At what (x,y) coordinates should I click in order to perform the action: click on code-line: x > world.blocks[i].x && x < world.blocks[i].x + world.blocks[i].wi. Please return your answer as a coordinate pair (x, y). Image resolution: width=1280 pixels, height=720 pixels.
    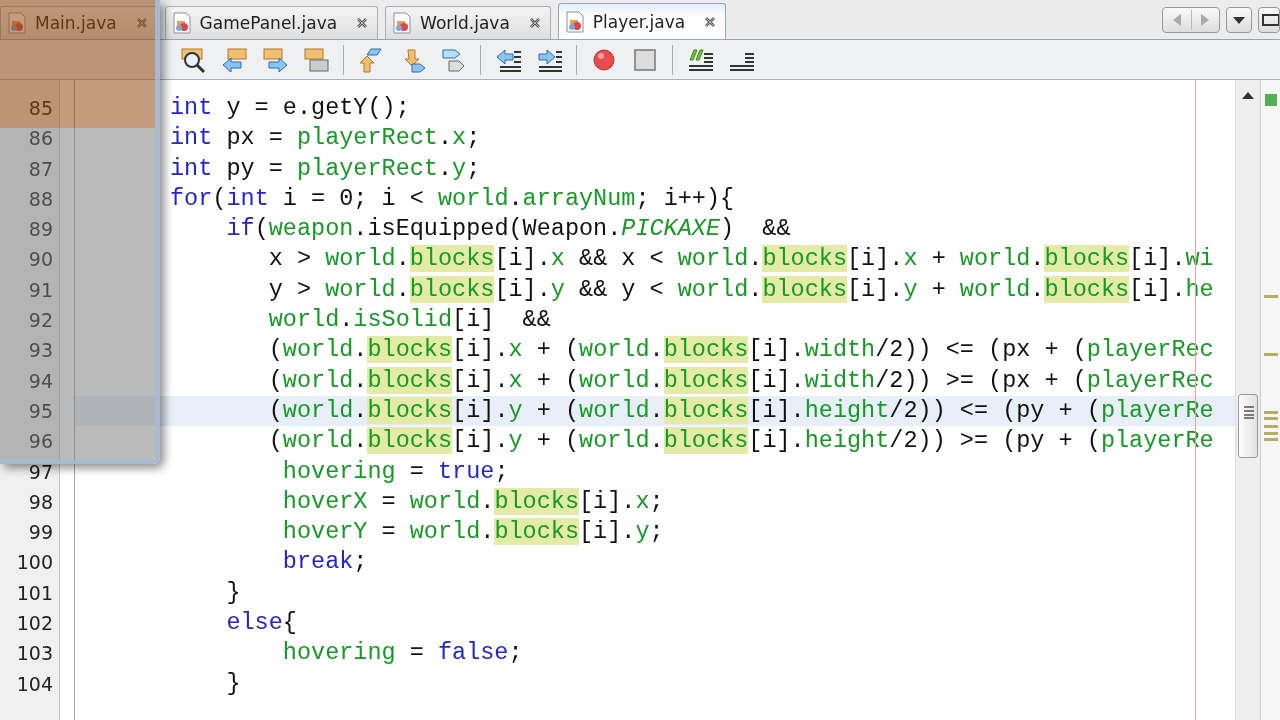
    Looking at the image, I should click on (741, 259).